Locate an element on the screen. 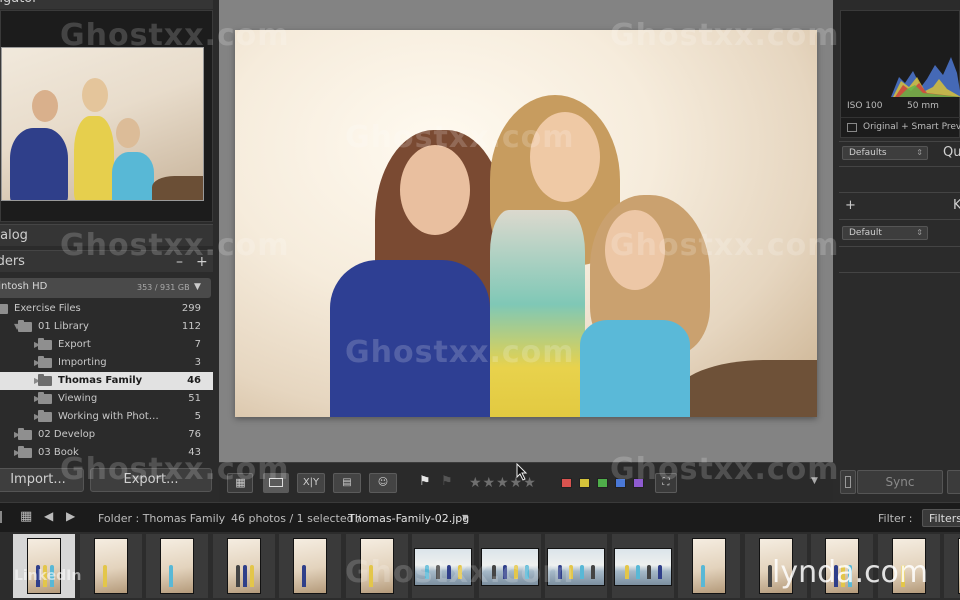  folder-row: ▶Export7 is located at coordinates (106, 345).